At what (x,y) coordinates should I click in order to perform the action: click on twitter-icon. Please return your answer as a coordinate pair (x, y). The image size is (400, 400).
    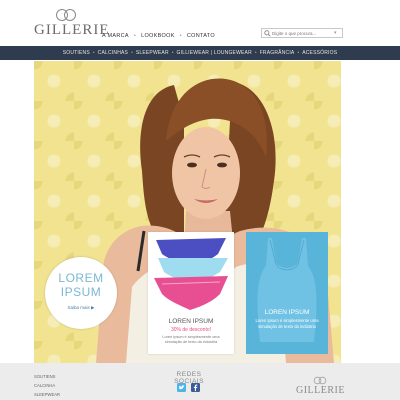
    Looking at the image, I should click on (181, 387).